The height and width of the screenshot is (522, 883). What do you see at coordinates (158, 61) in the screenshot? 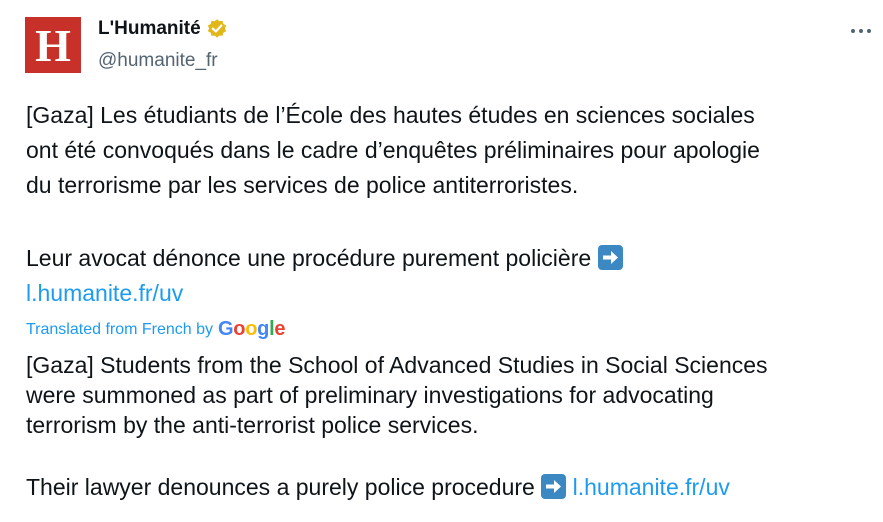
I see `author-handle: @humanite_fr` at bounding box center [158, 61].